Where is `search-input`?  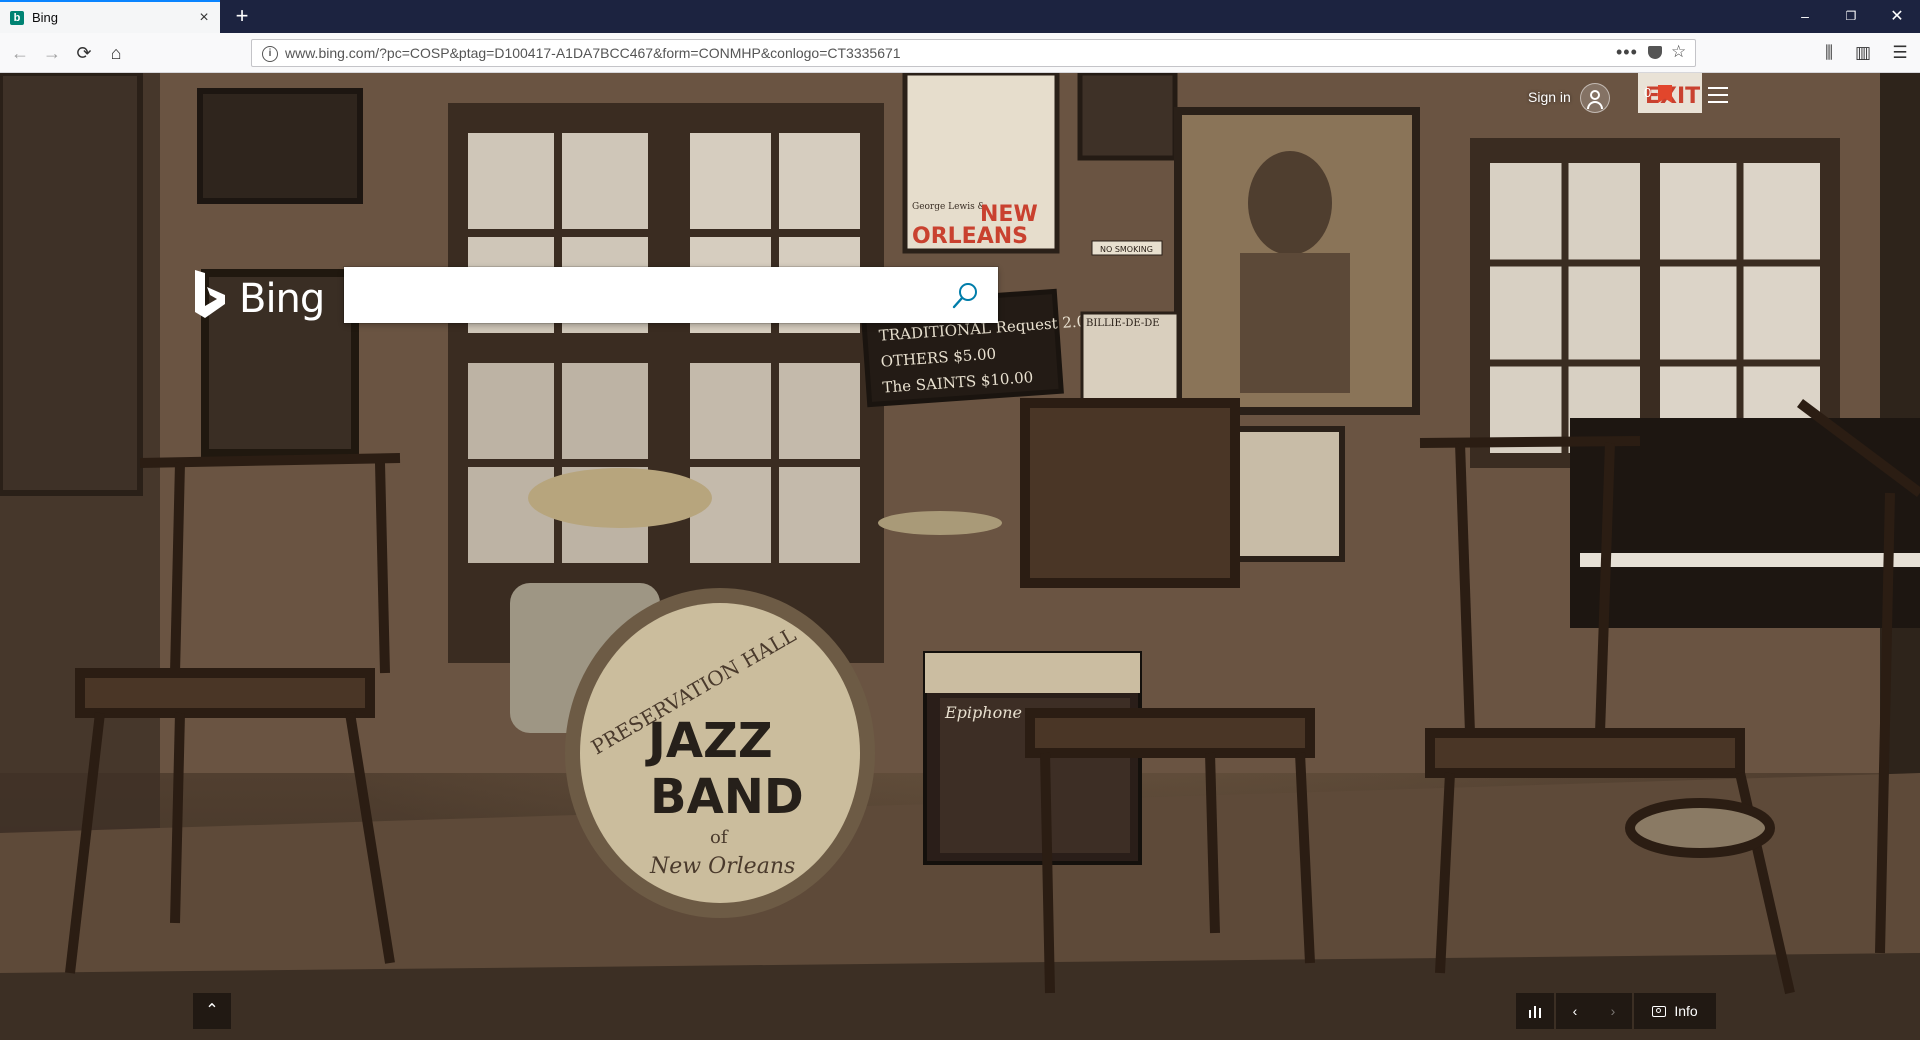
search-input is located at coordinates (639, 295).